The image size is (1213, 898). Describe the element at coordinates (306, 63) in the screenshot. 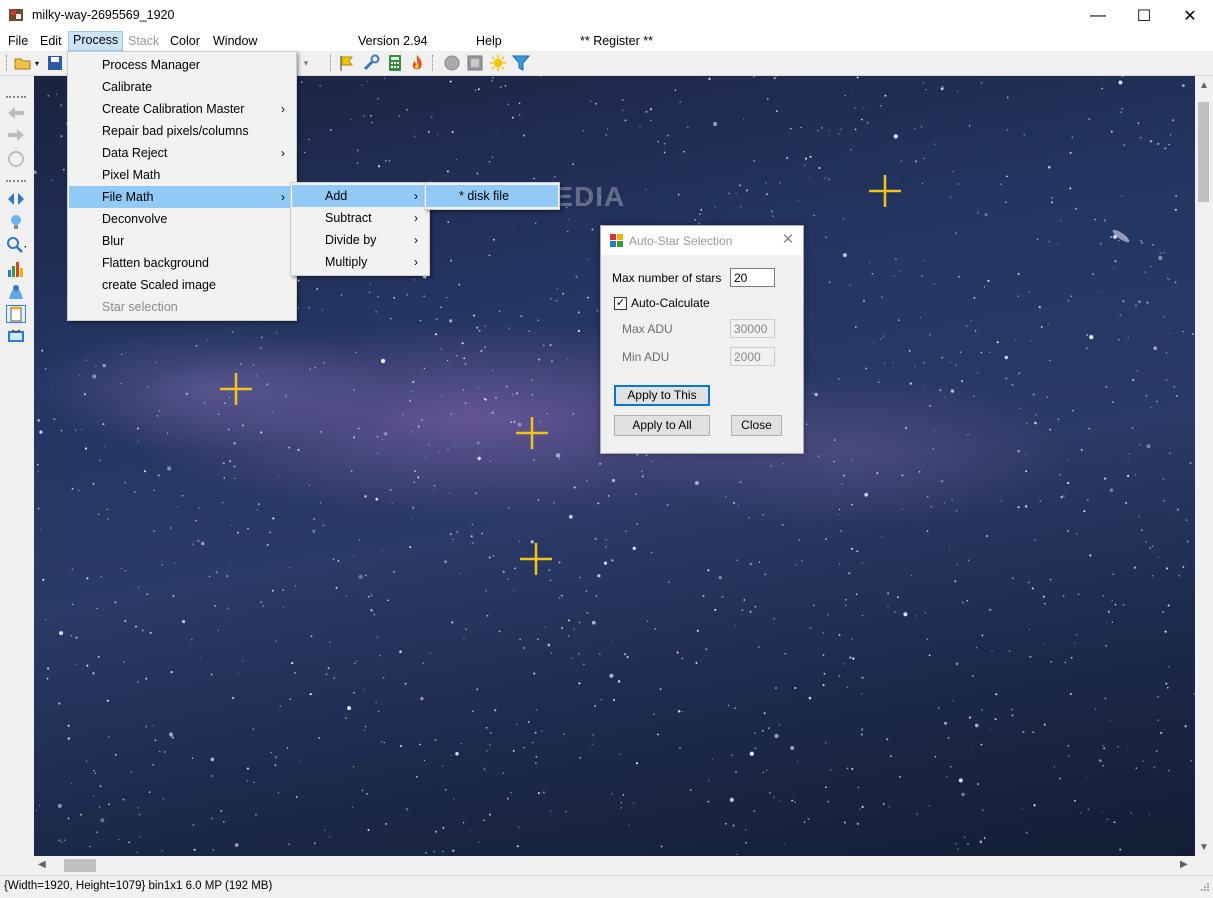

I see `combo-dropdown-icon: ▾` at that location.